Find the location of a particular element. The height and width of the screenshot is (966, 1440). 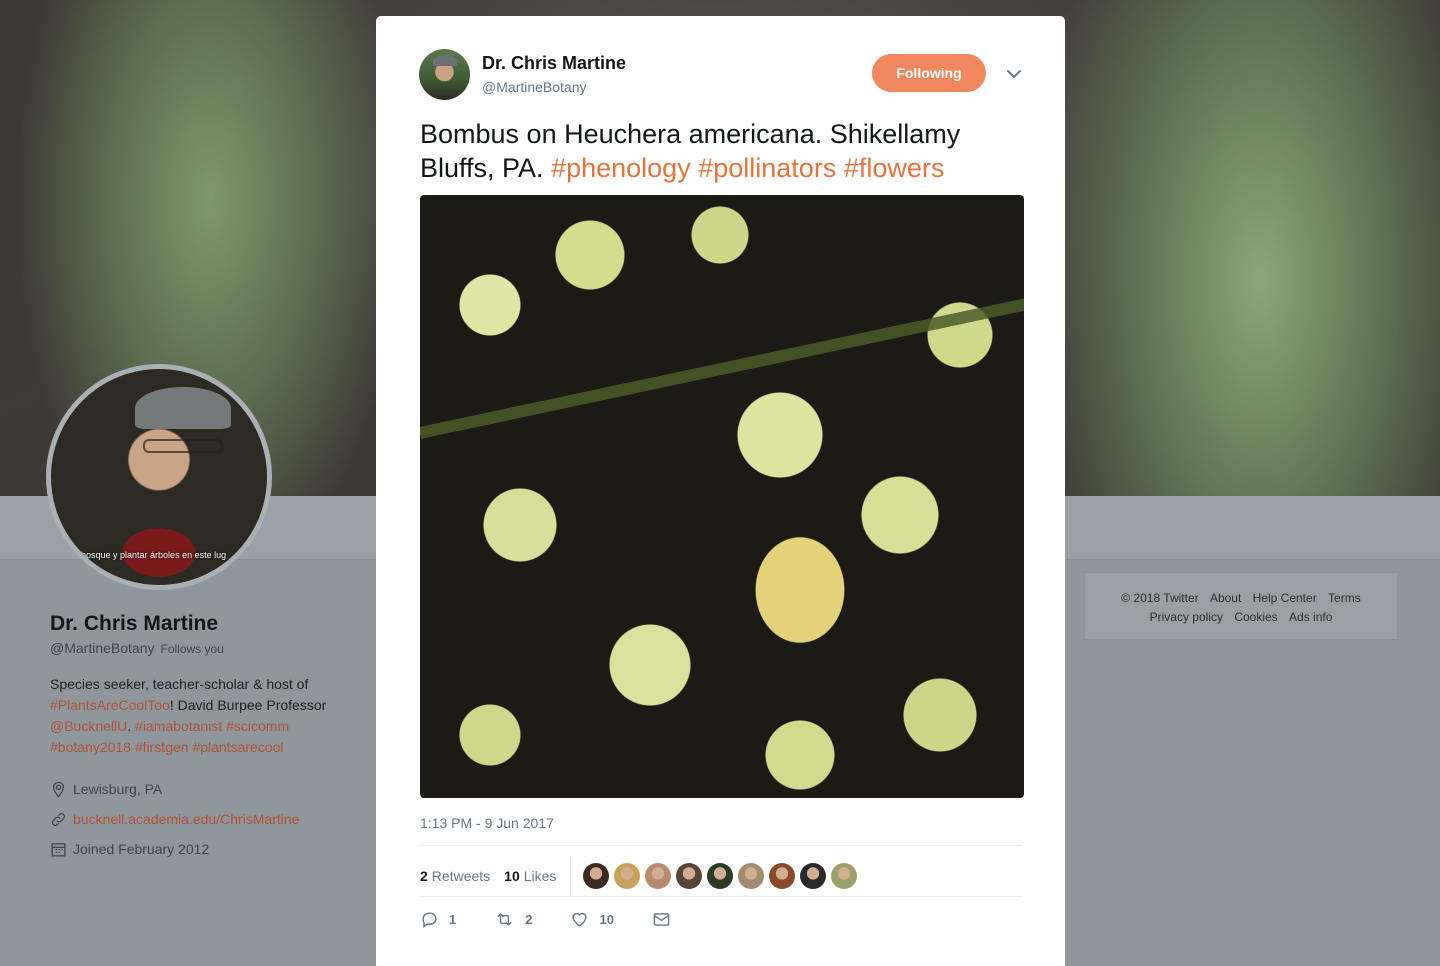

following-button: Following is located at coordinates (929, 73).